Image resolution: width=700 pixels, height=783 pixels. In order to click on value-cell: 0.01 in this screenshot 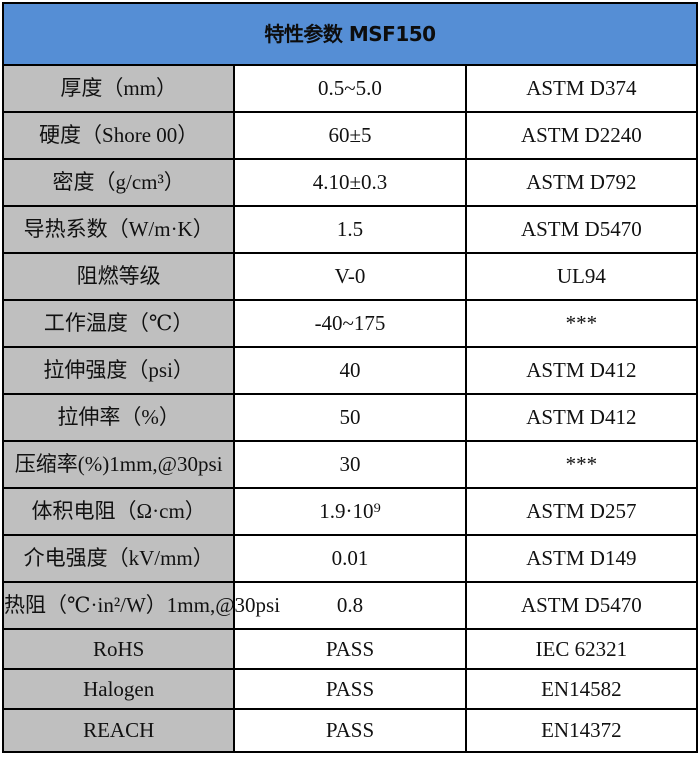, I will do `click(350, 558)`.